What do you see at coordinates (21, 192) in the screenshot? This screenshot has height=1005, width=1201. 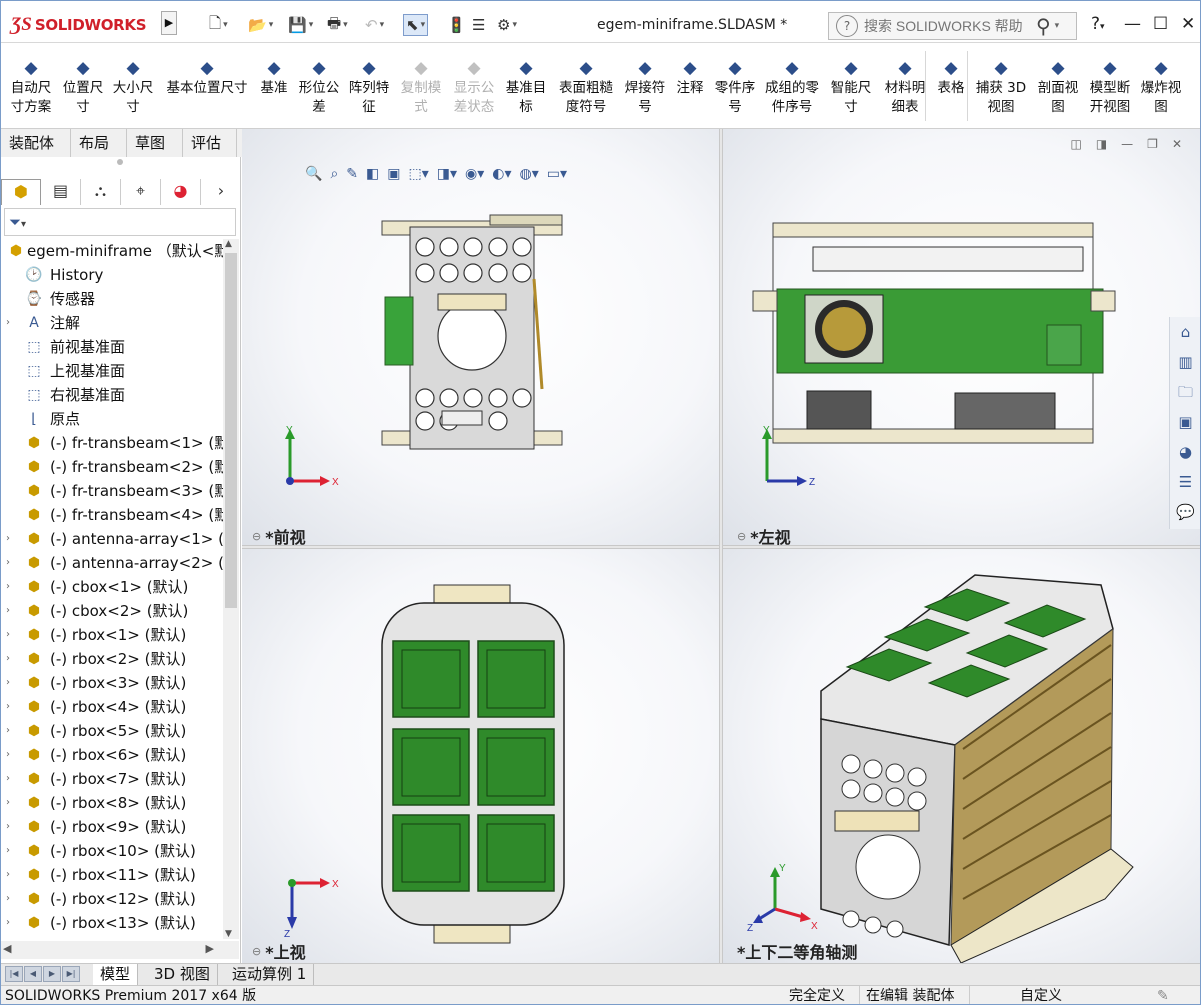 I see `feature-manager-tab: ⬢` at bounding box center [21, 192].